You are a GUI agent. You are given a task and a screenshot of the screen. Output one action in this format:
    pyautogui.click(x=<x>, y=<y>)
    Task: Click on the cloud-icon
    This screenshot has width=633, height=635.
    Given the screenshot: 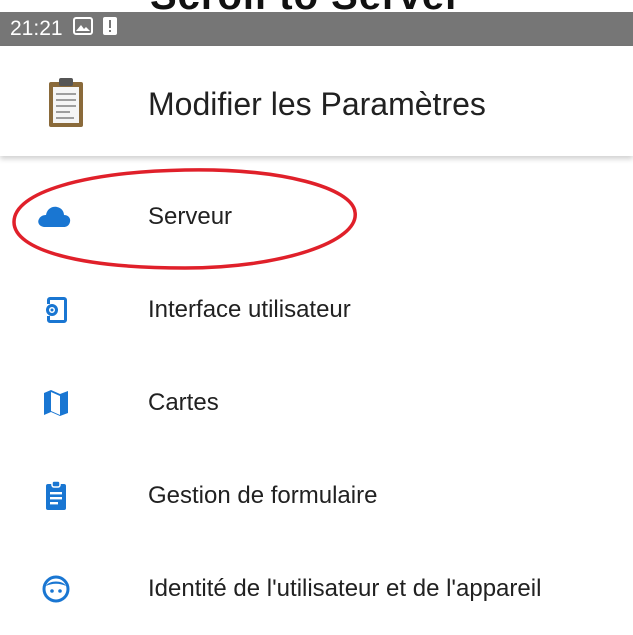 What is the action you would take?
    pyautogui.click(x=55, y=217)
    